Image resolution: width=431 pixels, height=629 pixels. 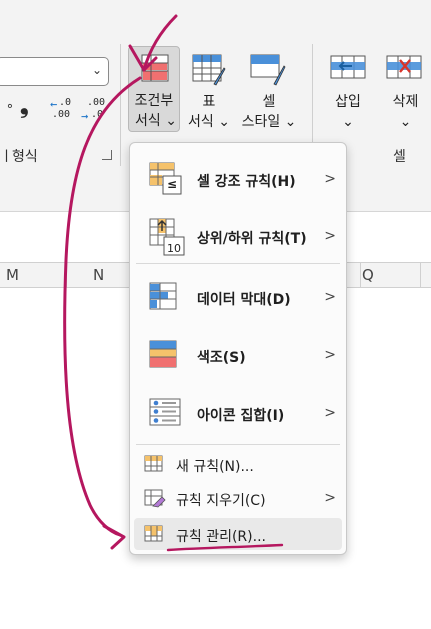 What do you see at coordinates (241, 416) in the screenshot?
I see `menu-item-label: 아이콘 집합(I)` at bounding box center [241, 416].